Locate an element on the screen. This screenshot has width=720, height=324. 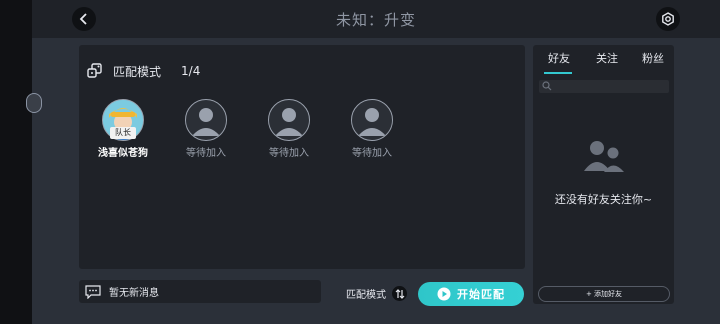
play-icon is located at coordinates (444, 294).